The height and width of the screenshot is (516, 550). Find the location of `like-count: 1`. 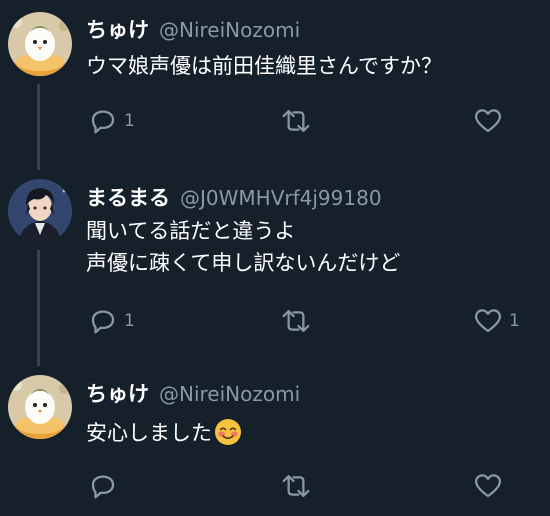

like-count: 1 is located at coordinates (514, 321).